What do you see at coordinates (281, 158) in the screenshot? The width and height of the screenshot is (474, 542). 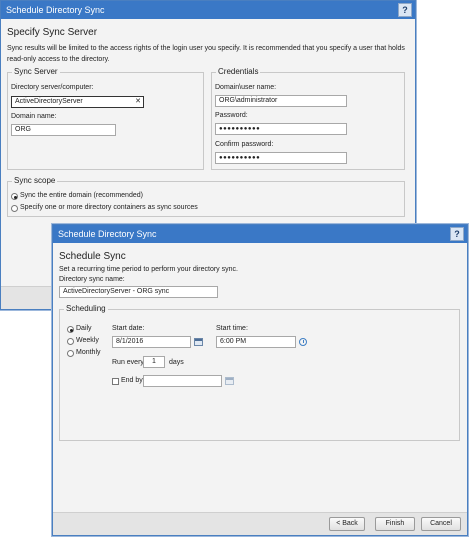 I see `confirm-password-input: ●●●●●●●●●●` at bounding box center [281, 158].